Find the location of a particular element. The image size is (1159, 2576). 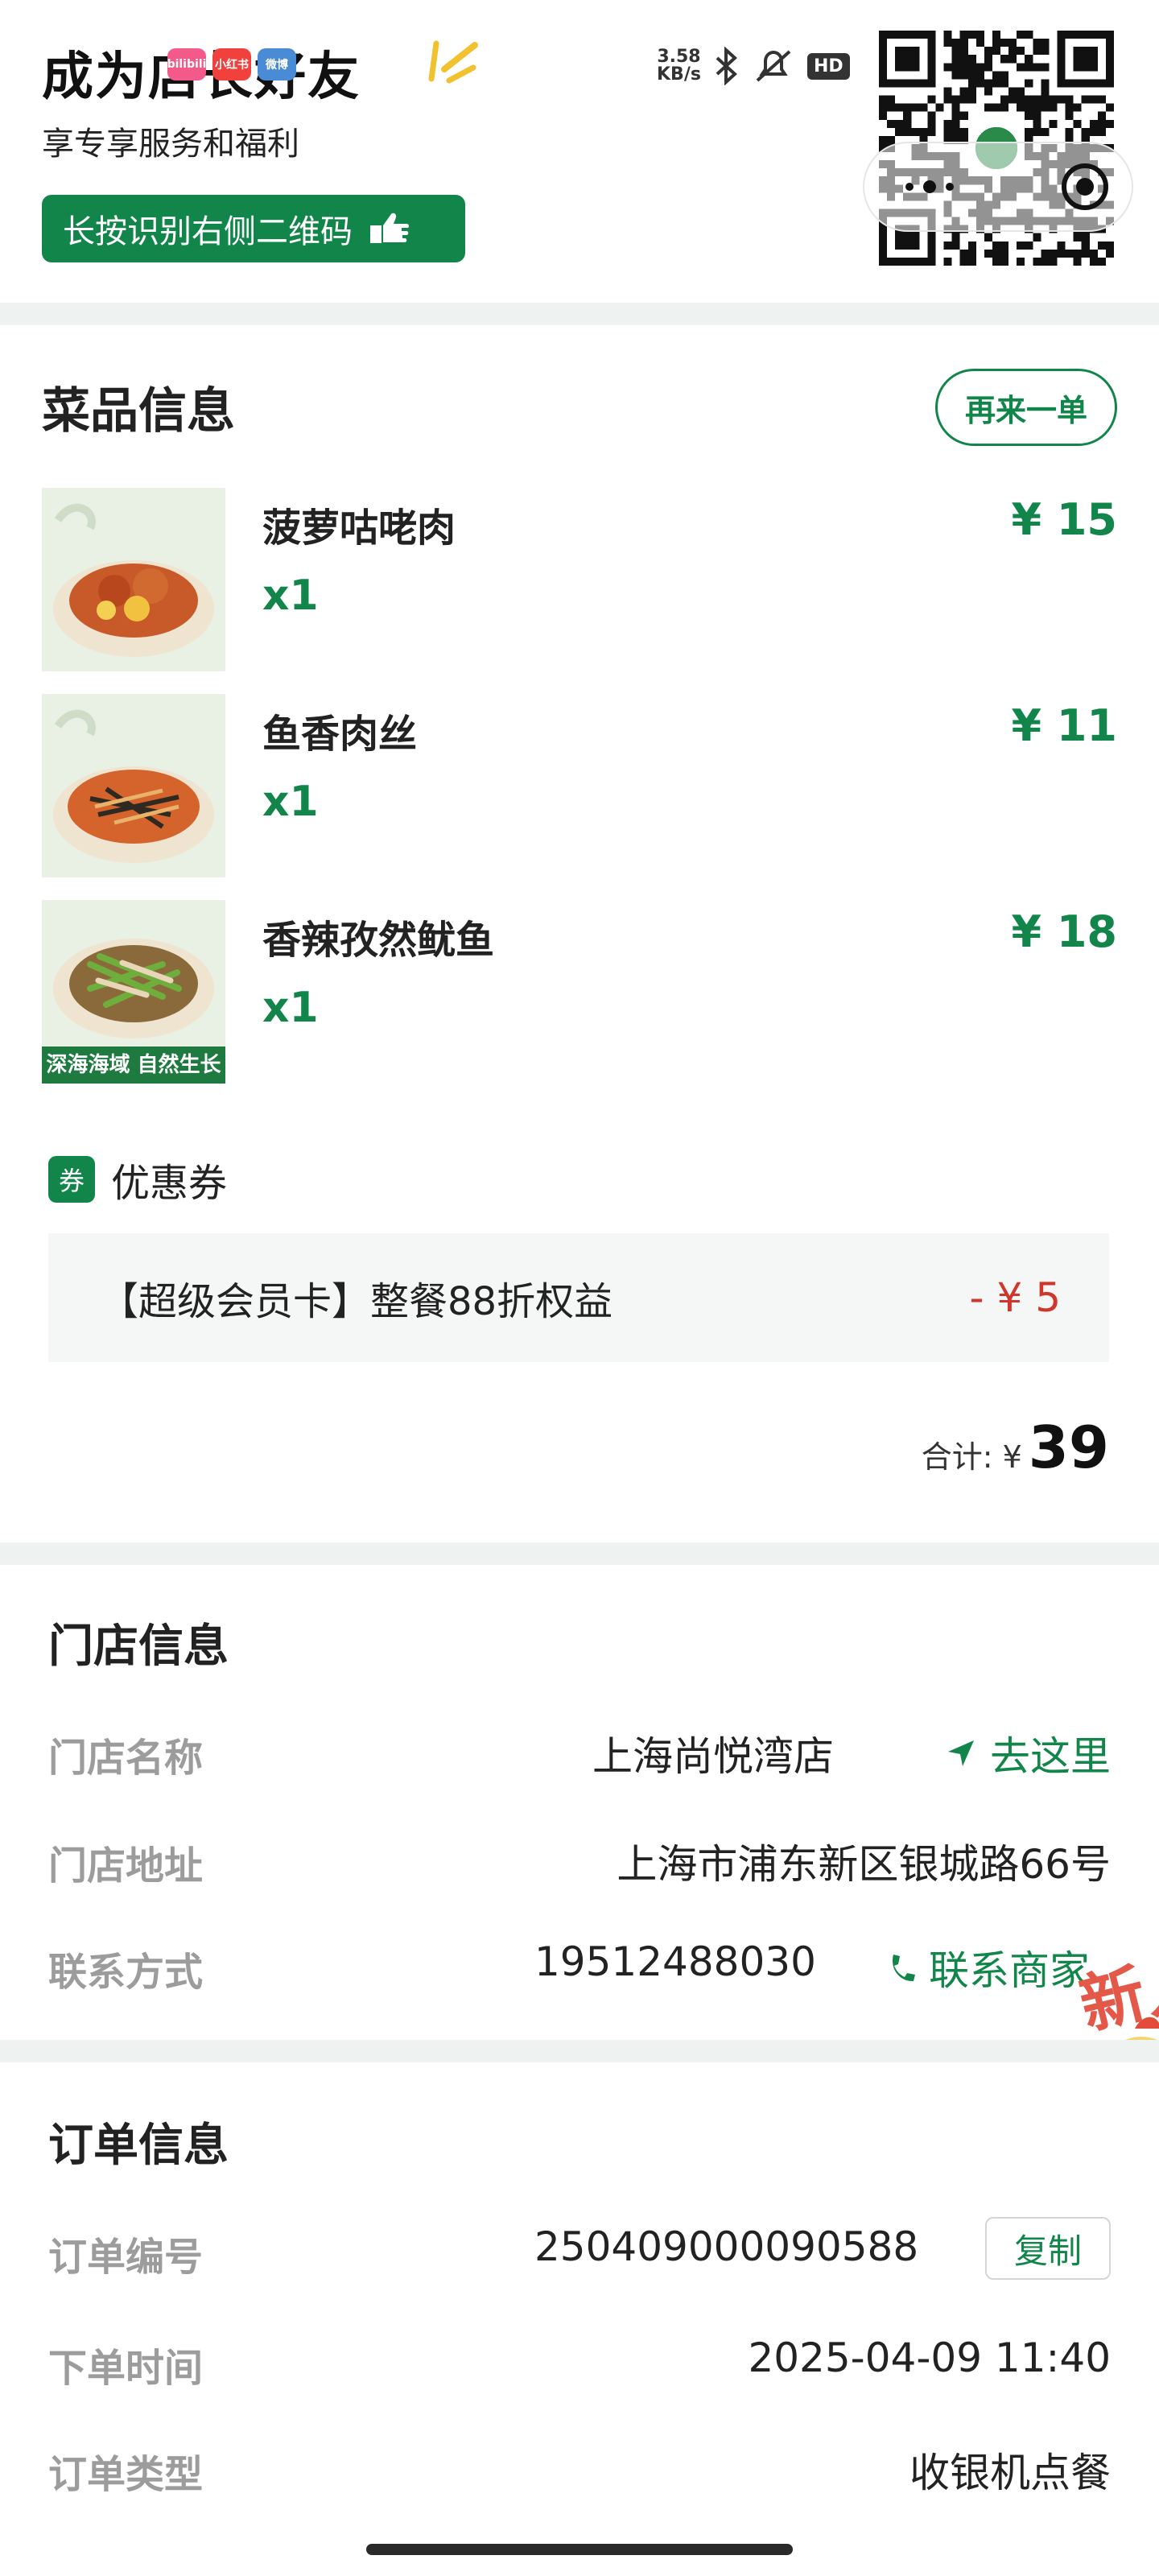

dish-price: ¥ 15 is located at coordinates (1064, 519).